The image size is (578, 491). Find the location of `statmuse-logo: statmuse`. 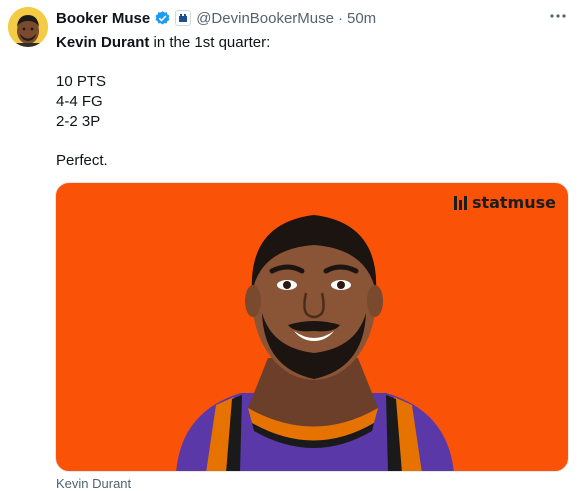

statmuse-logo: statmuse is located at coordinates (504, 202).